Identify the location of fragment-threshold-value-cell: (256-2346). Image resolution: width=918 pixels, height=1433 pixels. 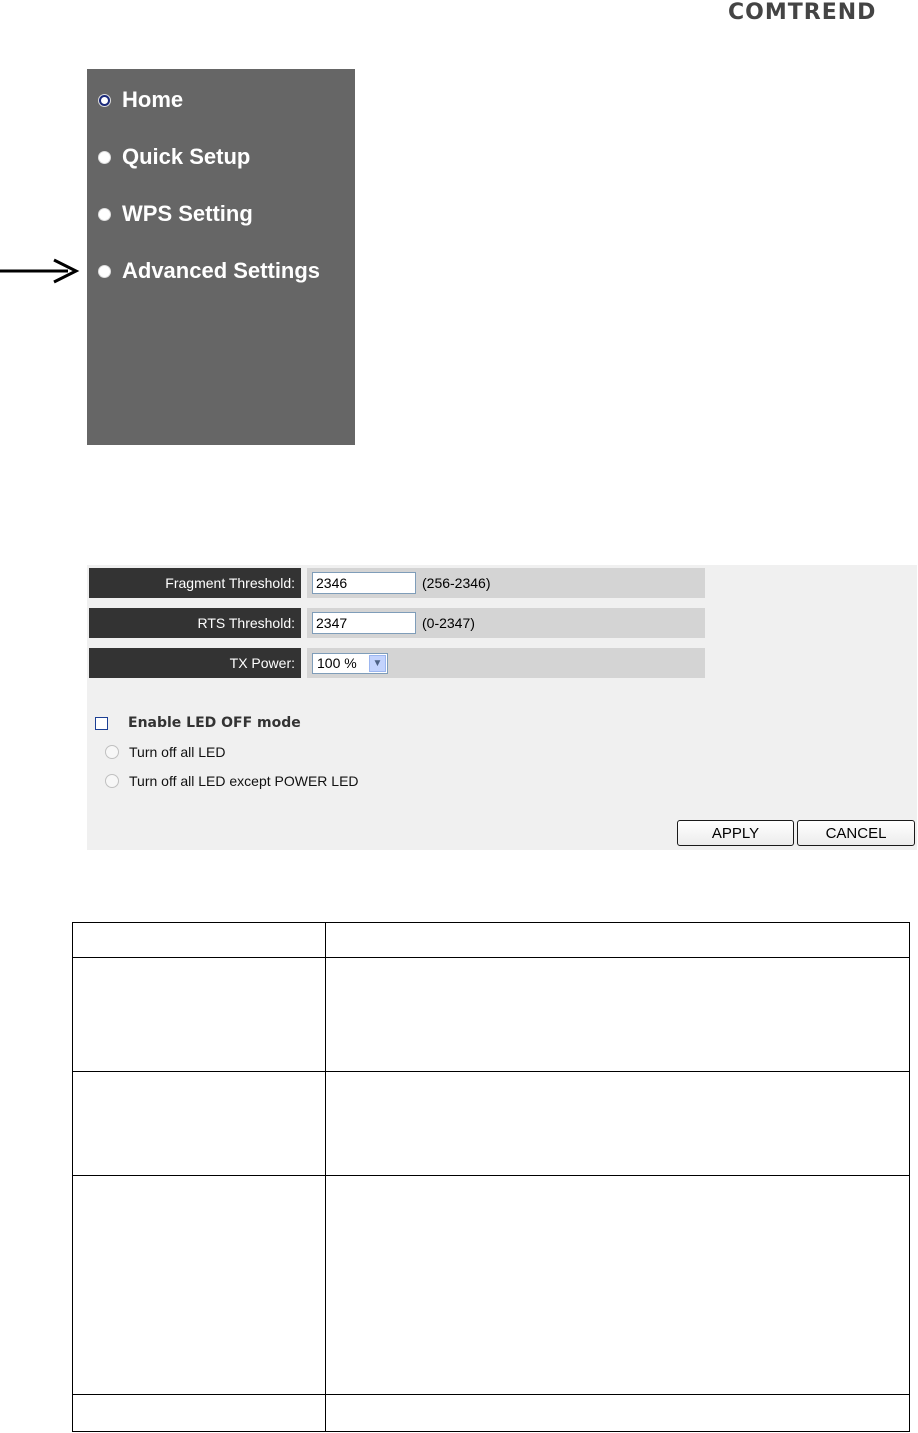
(506, 583).